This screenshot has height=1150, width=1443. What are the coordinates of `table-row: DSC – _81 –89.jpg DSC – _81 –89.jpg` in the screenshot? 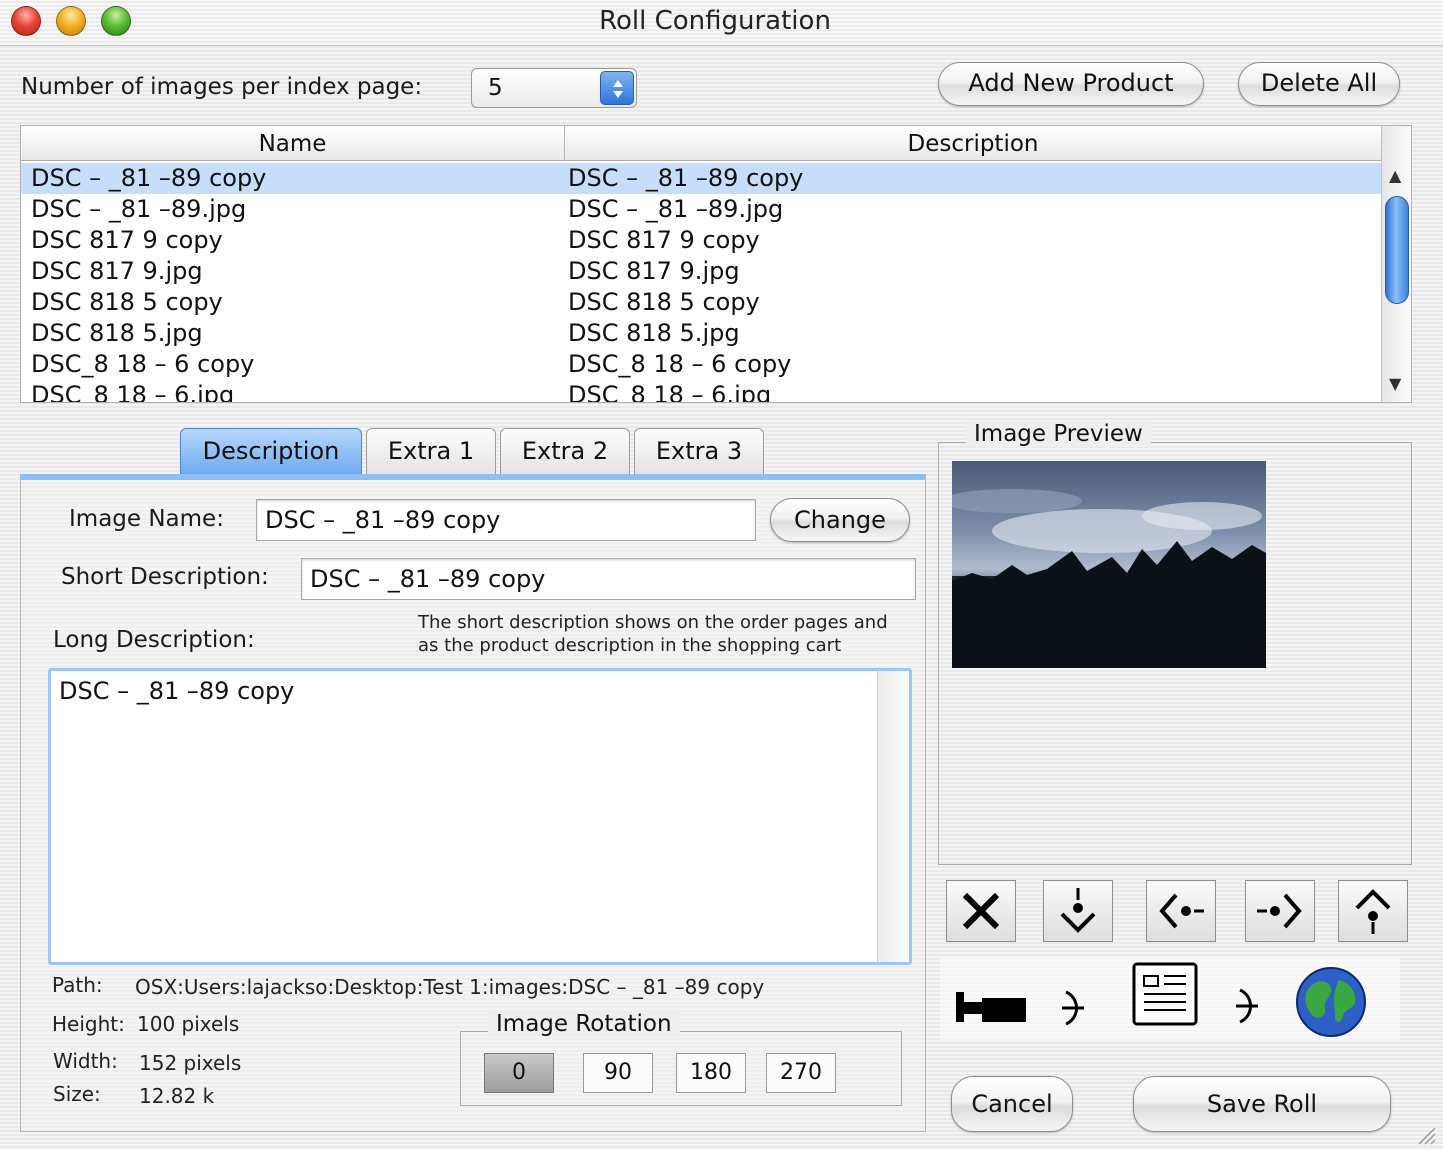 It's located at (701, 209).